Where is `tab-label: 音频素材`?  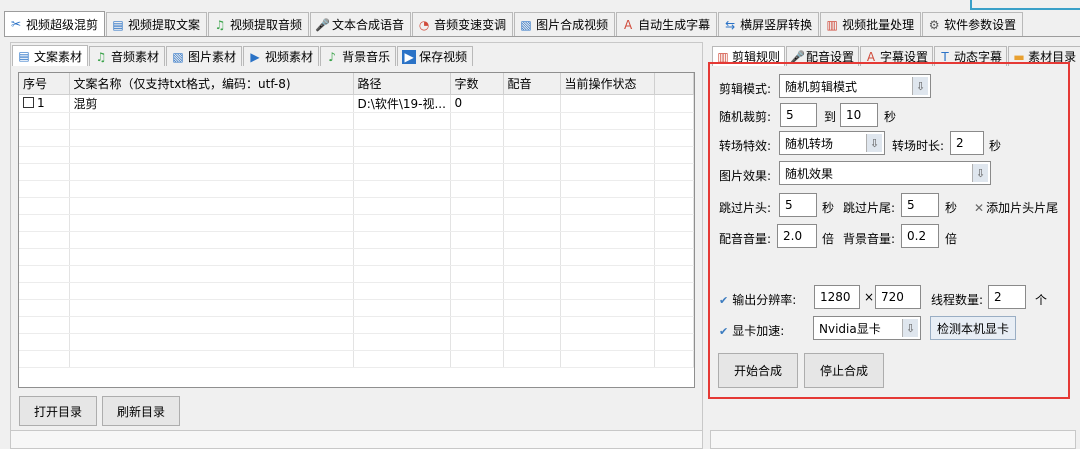
tab-label: 音频素材 is located at coordinates (135, 57).